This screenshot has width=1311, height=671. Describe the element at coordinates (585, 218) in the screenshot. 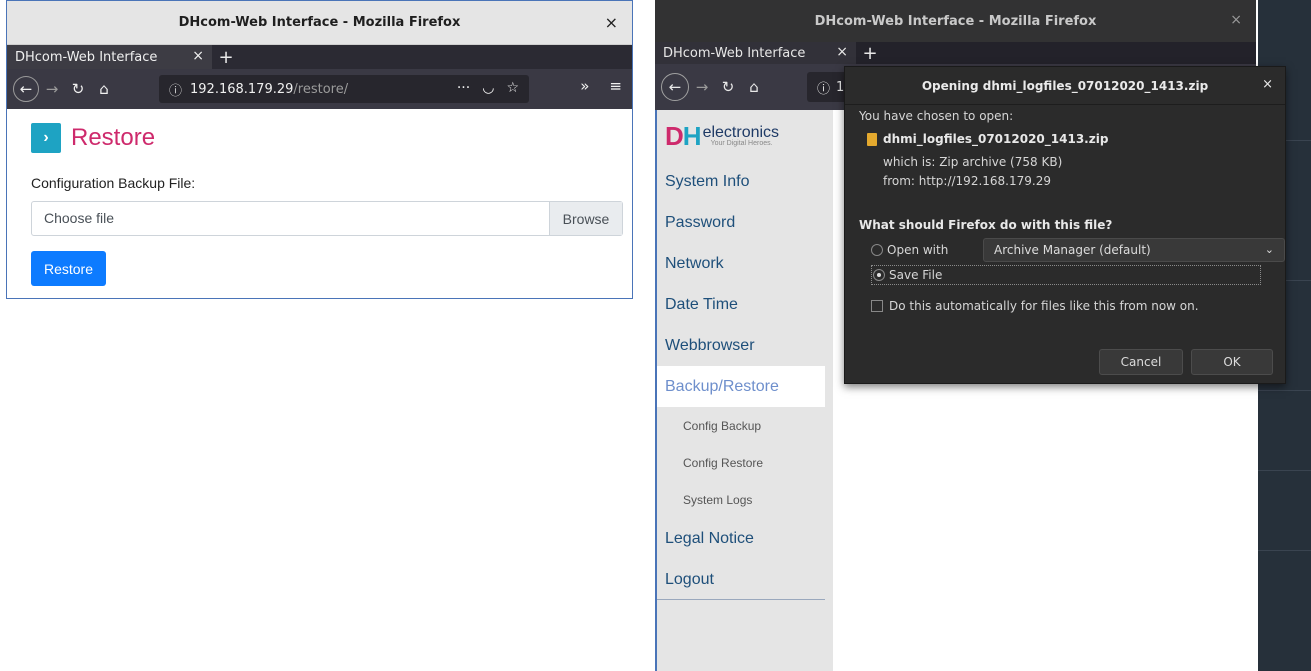

I see `browse-button: Browse` at that location.